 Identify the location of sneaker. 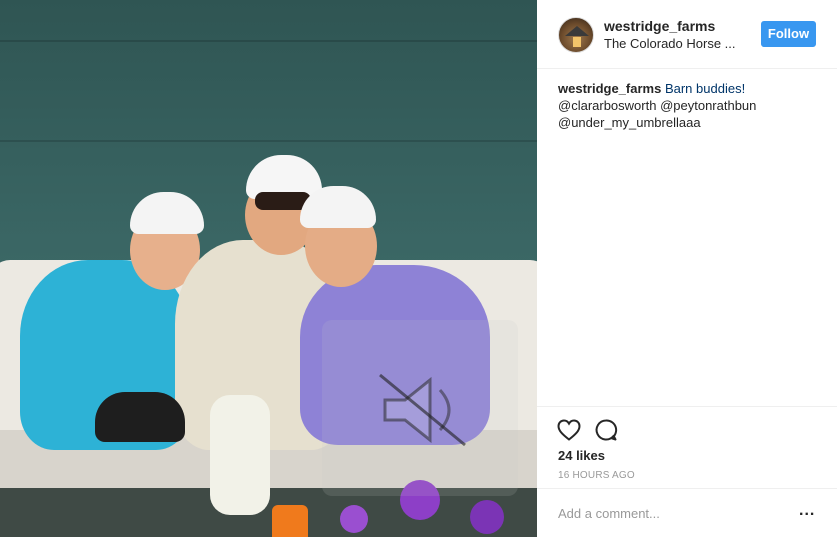
(140, 417).